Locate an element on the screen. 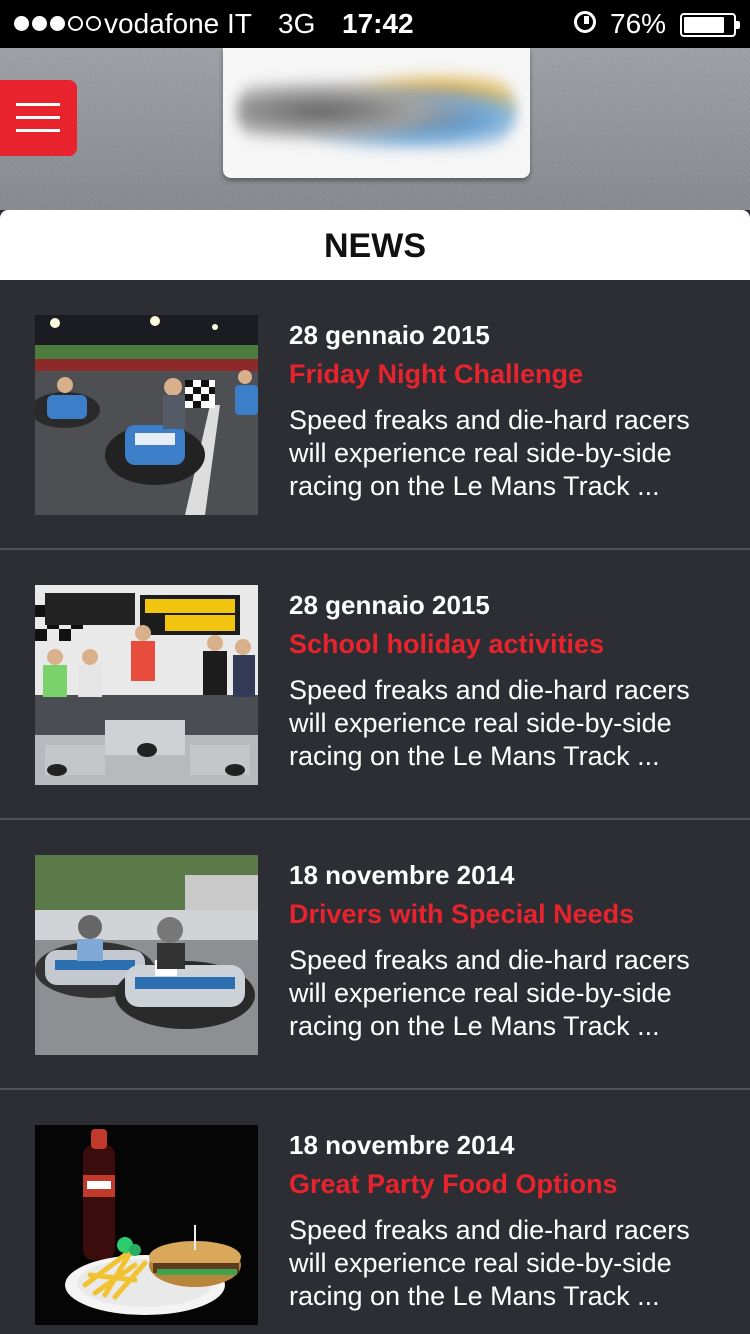  app-header is located at coordinates (375, 129).